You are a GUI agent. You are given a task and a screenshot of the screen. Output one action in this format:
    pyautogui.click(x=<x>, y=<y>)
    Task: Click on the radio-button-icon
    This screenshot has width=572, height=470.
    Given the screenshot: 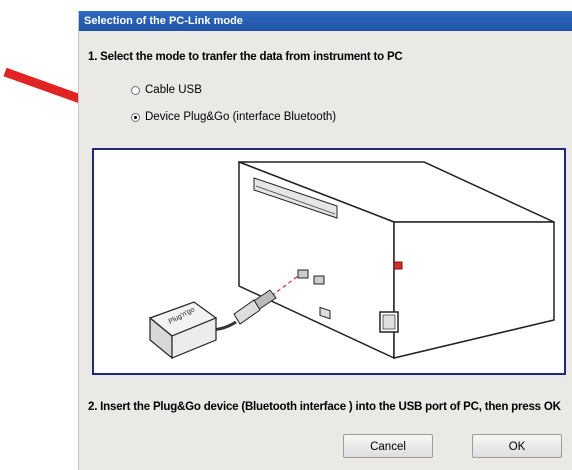 What is the action you would take?
    pyautogui.click(x=135, y=90)
    